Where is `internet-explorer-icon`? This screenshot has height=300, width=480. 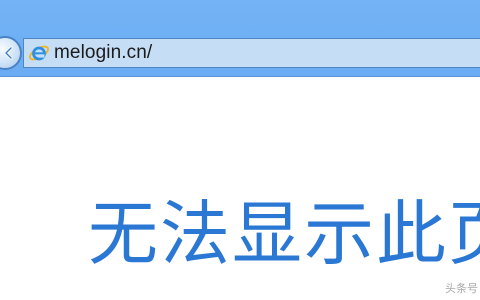
internet-explorer-icon is located at coordinates (39, 53).